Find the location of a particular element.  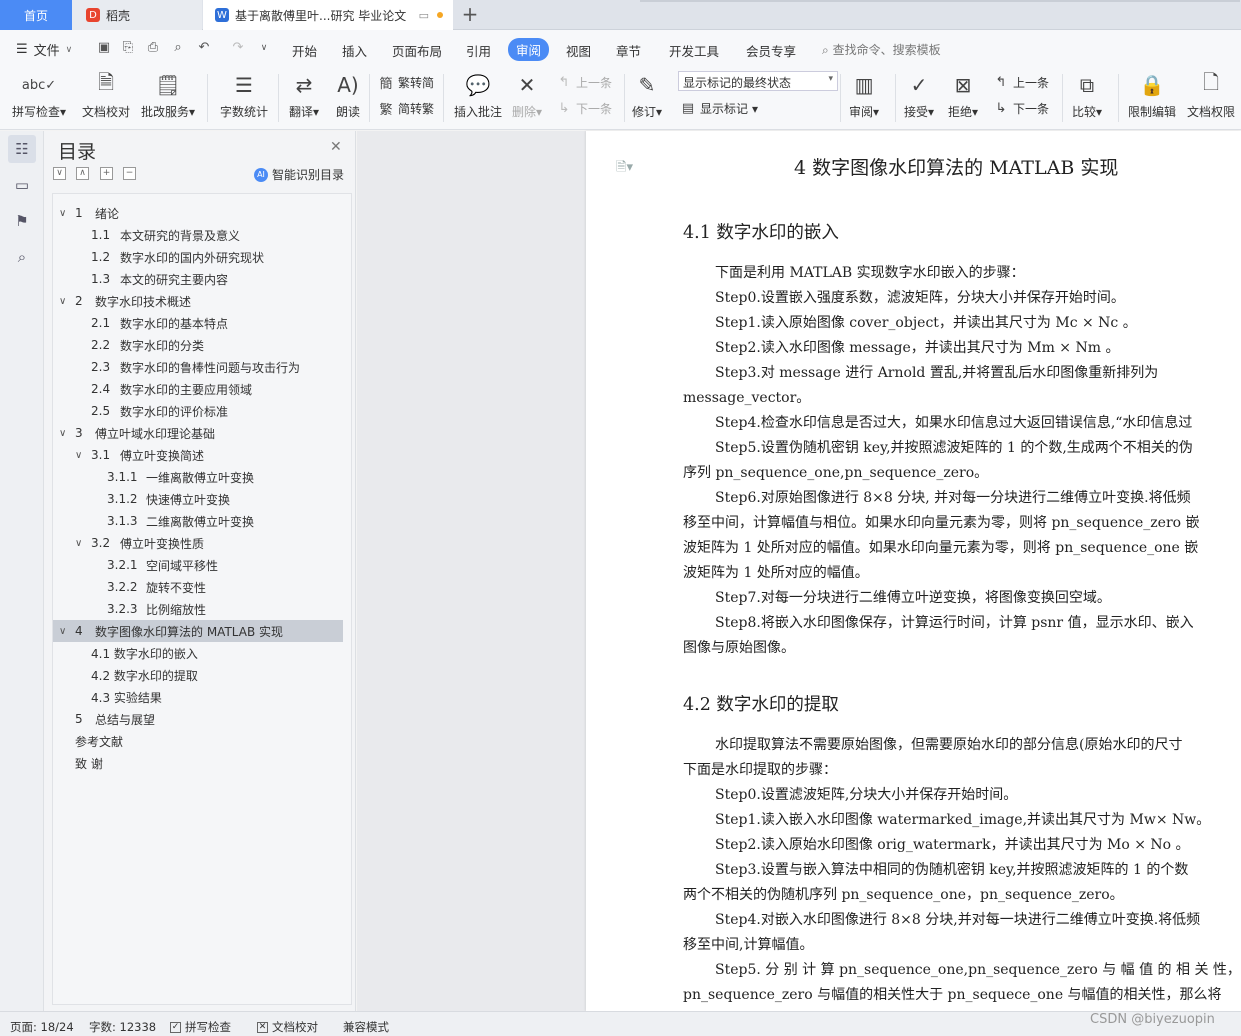

word-count-label: 字数统计 is located at coordinates (244, 112).